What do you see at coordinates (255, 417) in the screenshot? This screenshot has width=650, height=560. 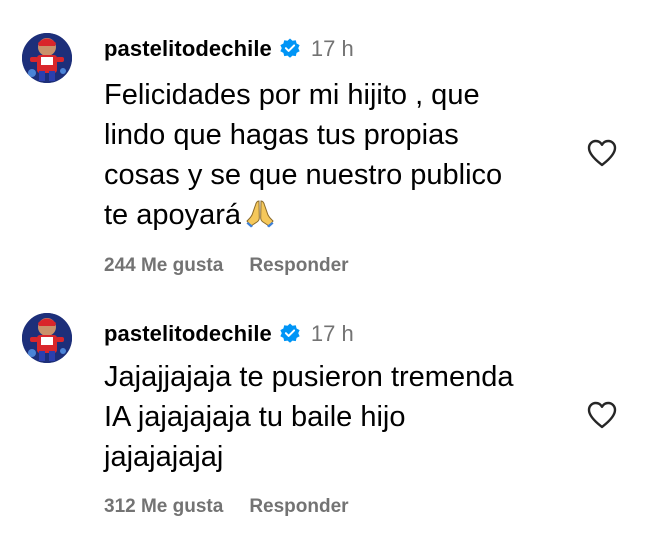 I see `comment-text-line: IA jajajajaja tu baile hijo` at bounding box center [255, 417].